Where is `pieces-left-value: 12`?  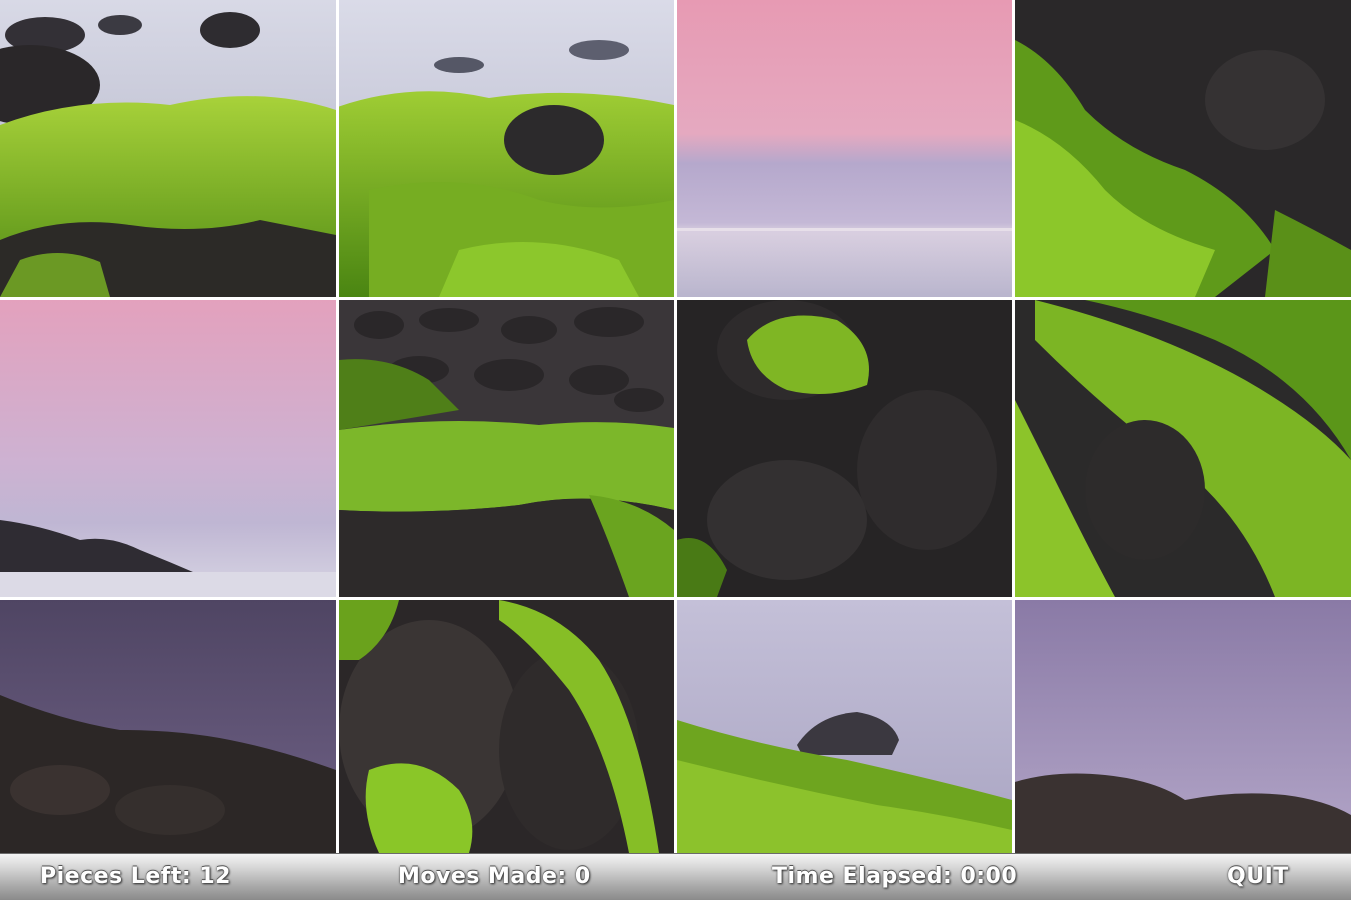
pieces-left-value: 12 is located at coordinates (215, 876).